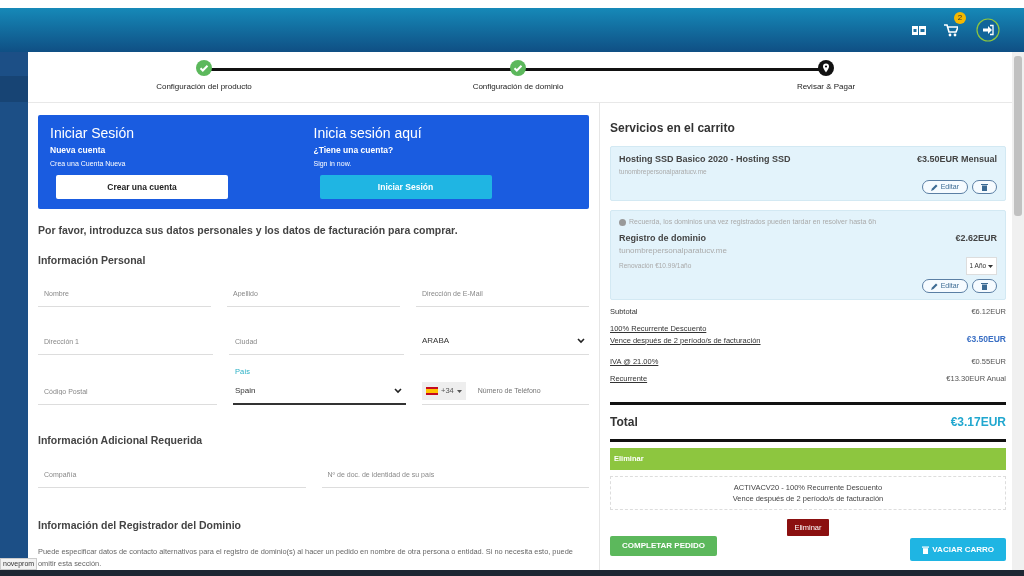  What do you see at coordinates (956, 159) in the screenshot?
I see `item-price: €3.50EUR Mensual` at bounding box center [956, 159].